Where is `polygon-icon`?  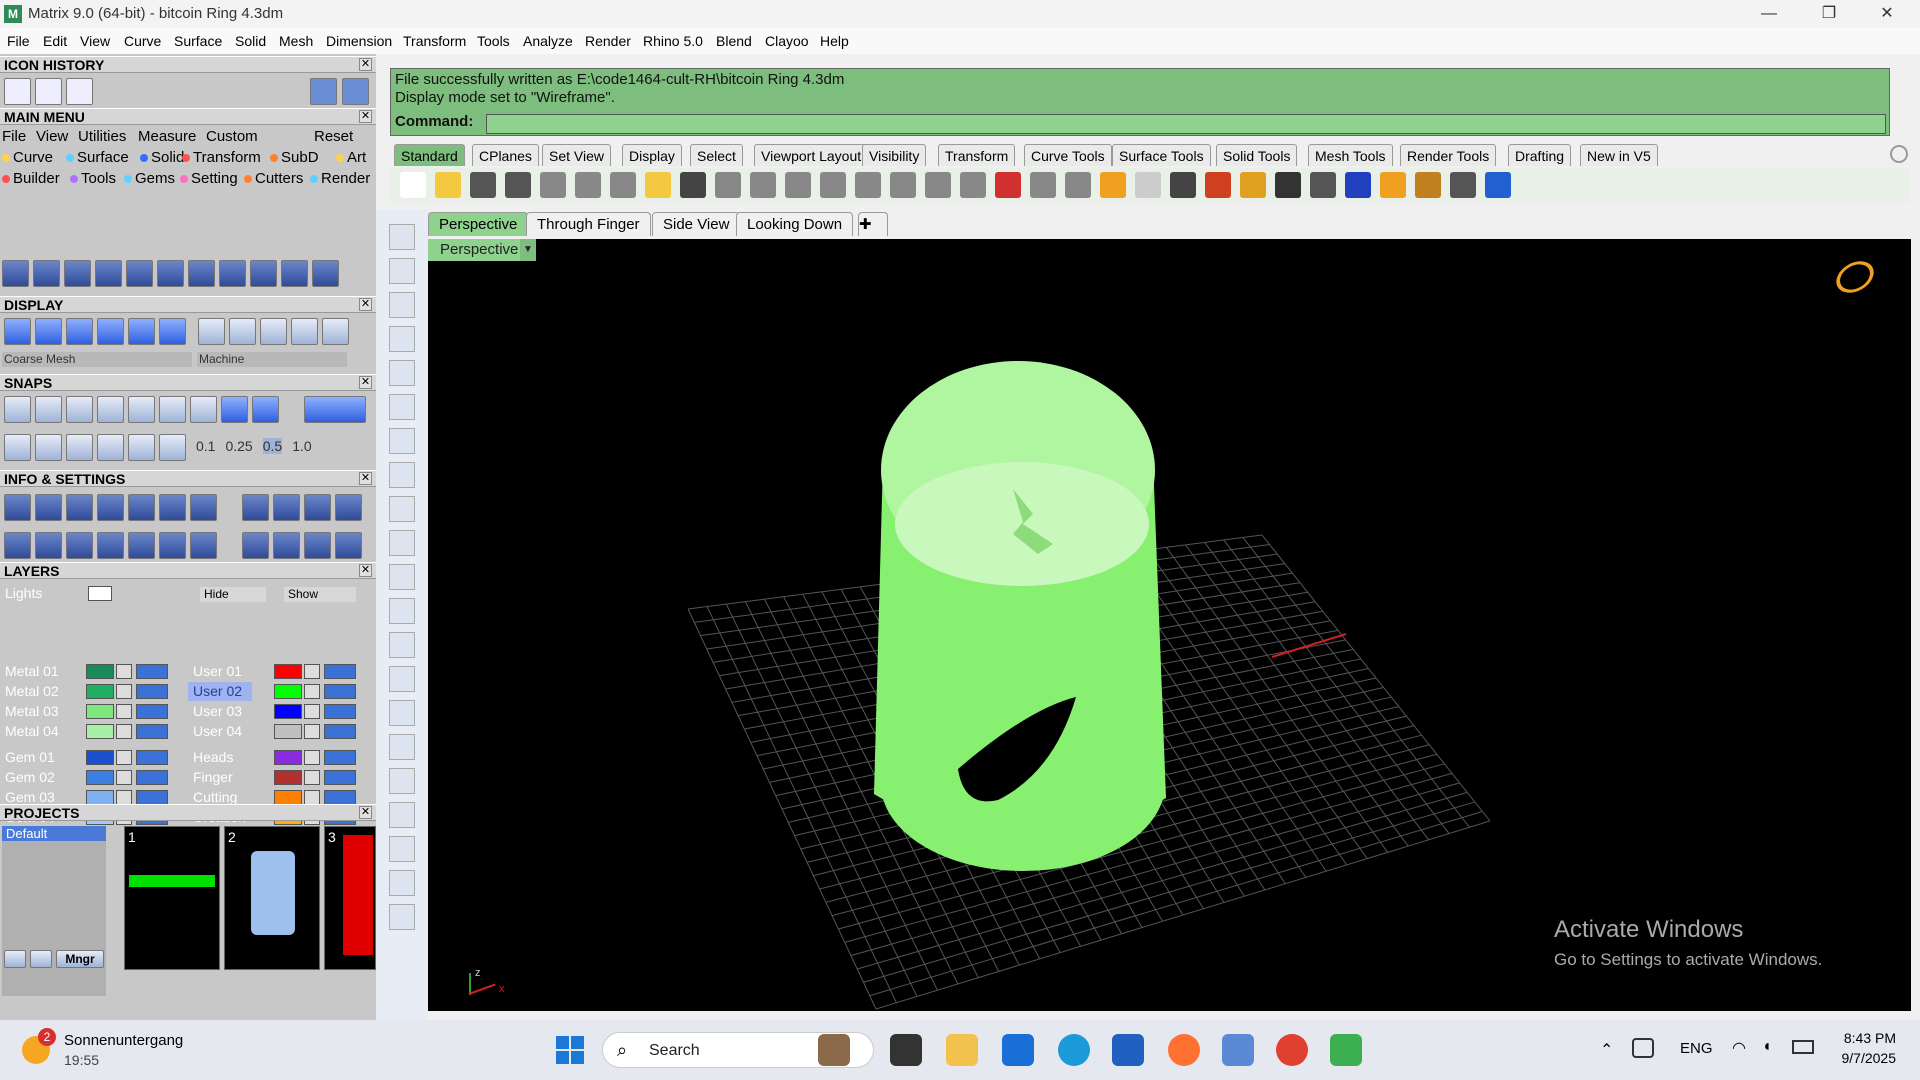 polygon-icon is located at coordinates (402, 441).